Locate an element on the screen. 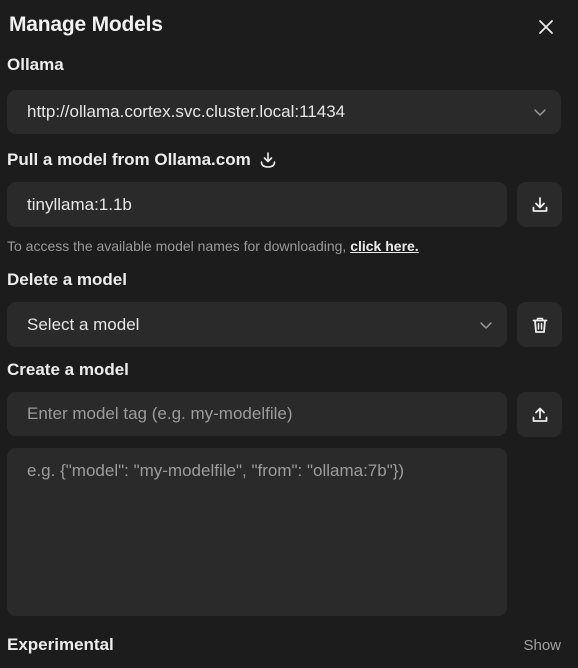  close-icon is located at coordinates (546, 27).